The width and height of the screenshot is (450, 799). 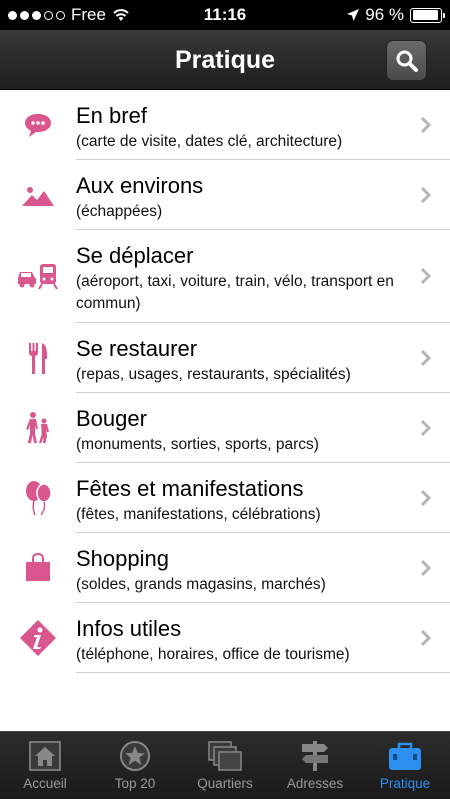 I want to click on tab-quartiers: Quartiers, so click(x=225, y=765).